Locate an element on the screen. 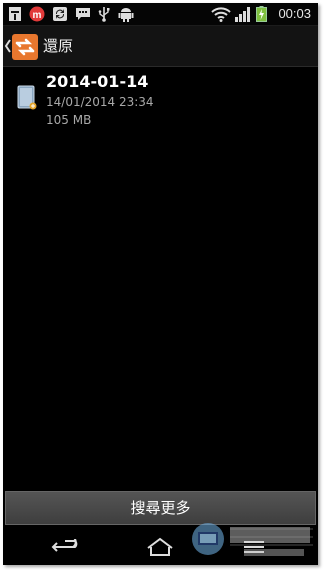 The width and height of the screenshot is (324, 570). home-icon is located at coordinates (160, 547).